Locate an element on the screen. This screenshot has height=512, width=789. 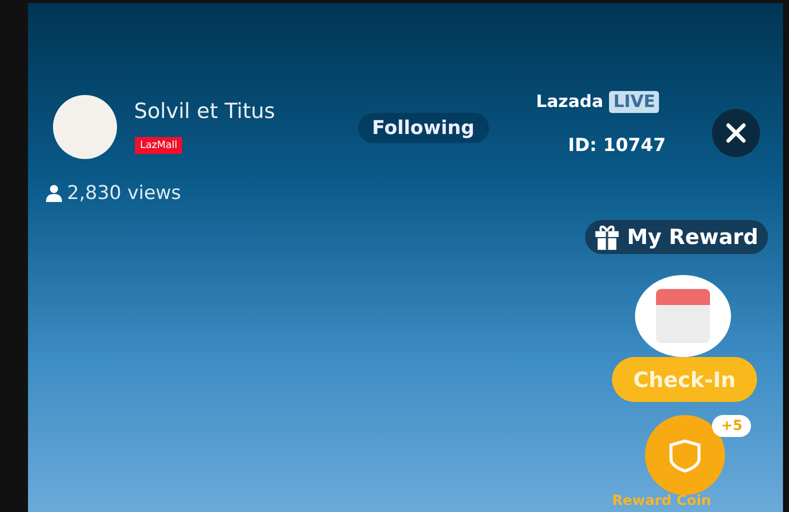
bonus-bubble: +5 is located at coordinates (732, 426).